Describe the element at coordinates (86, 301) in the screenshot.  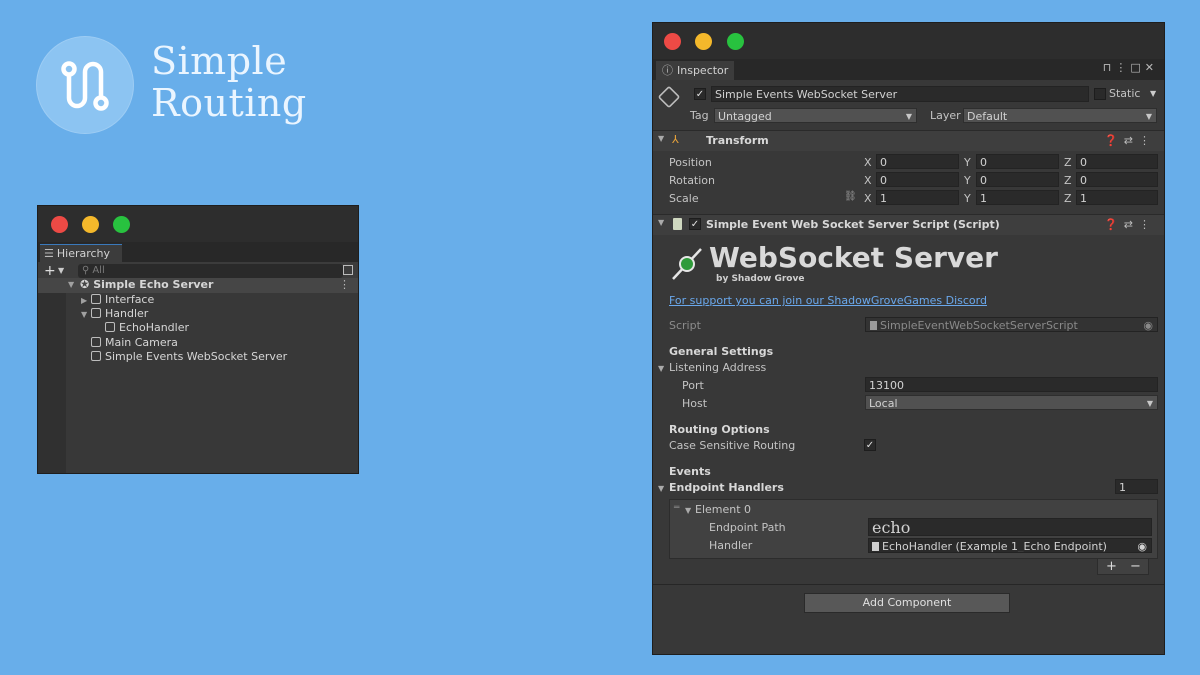
I see `expand-arrow-icon: ▶` at that location.